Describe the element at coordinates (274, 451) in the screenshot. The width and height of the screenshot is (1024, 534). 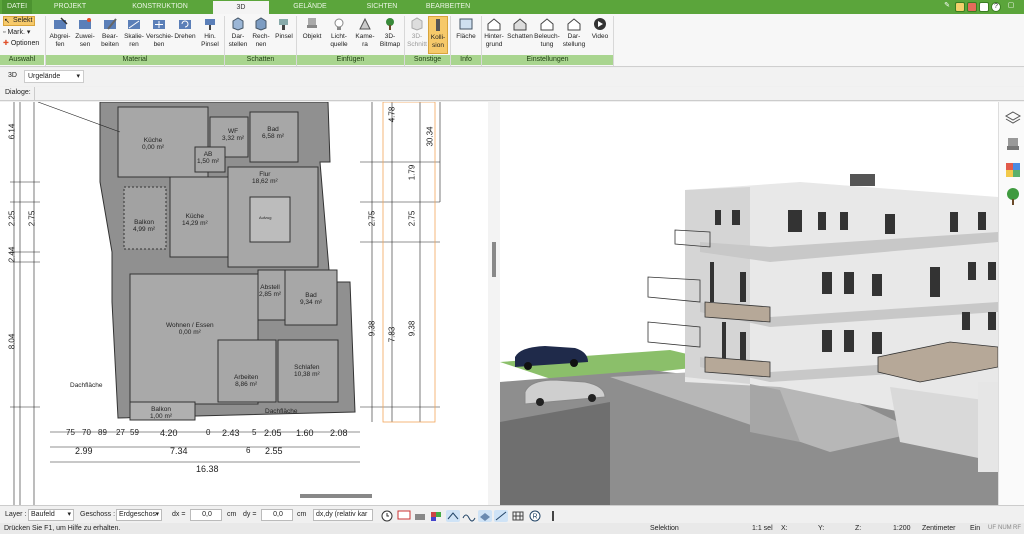
I see `dimension-label: 2.55` at that location.